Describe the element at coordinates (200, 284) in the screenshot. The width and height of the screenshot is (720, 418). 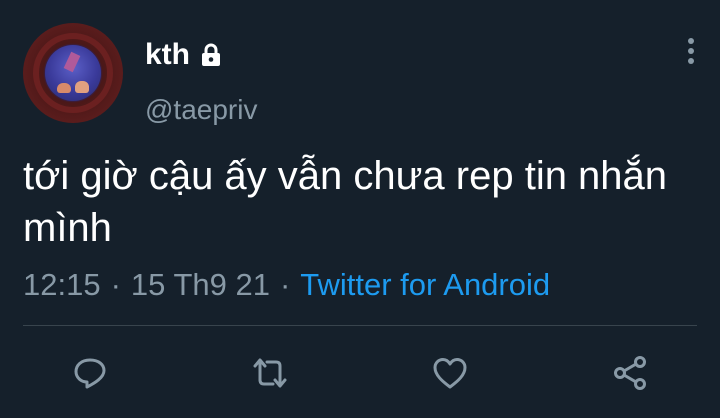
I see `tweet-date: 15 Th9 21` at that location.